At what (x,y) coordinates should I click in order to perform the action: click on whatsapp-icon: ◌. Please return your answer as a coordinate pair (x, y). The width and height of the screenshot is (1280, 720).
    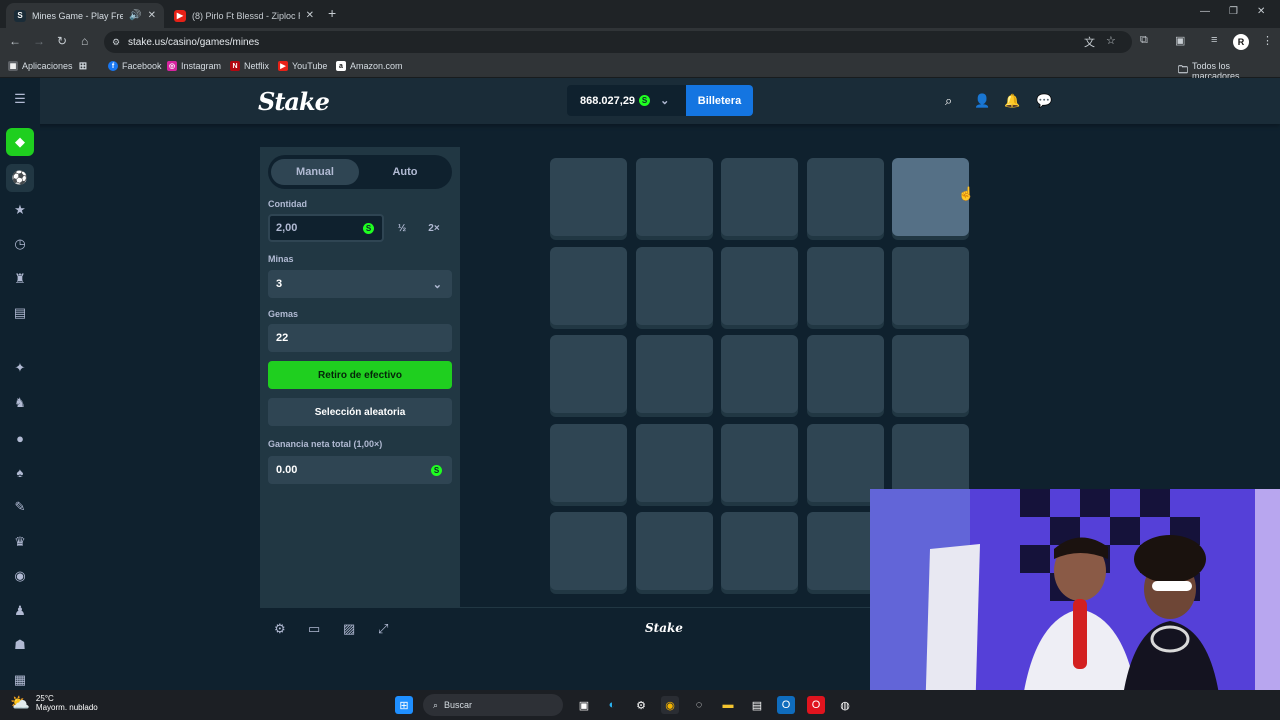
    Looking at the image, I should click on (699, 705).